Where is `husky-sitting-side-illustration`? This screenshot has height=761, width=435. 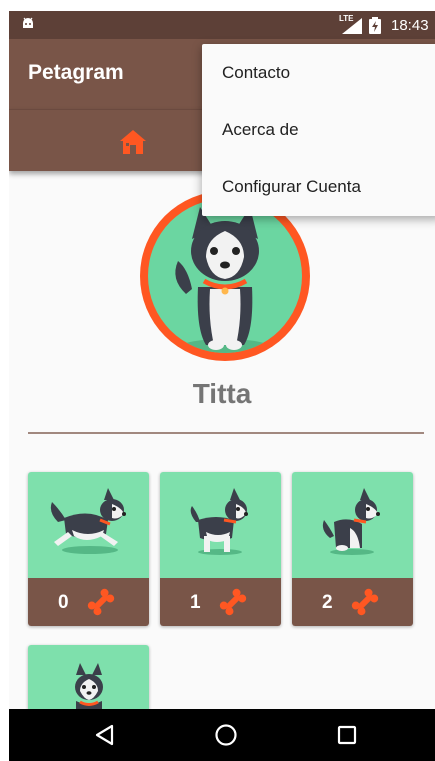 husky-sitting-side-illustration is located at coordinates (351, 521).